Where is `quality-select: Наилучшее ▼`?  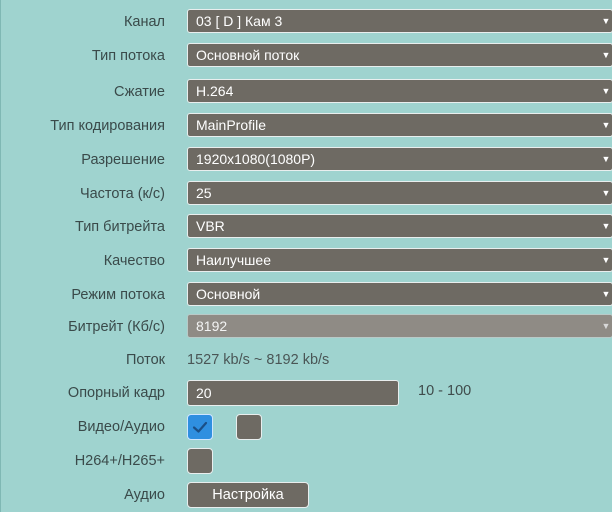
quality-select: Наилучшее ▼ is located at coordinates (399, 260).